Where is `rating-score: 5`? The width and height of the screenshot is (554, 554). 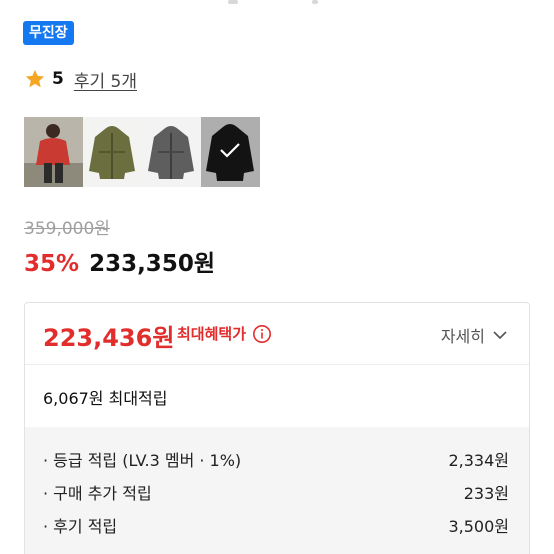
rating-score: 5 is located at coordinates (58, 79).